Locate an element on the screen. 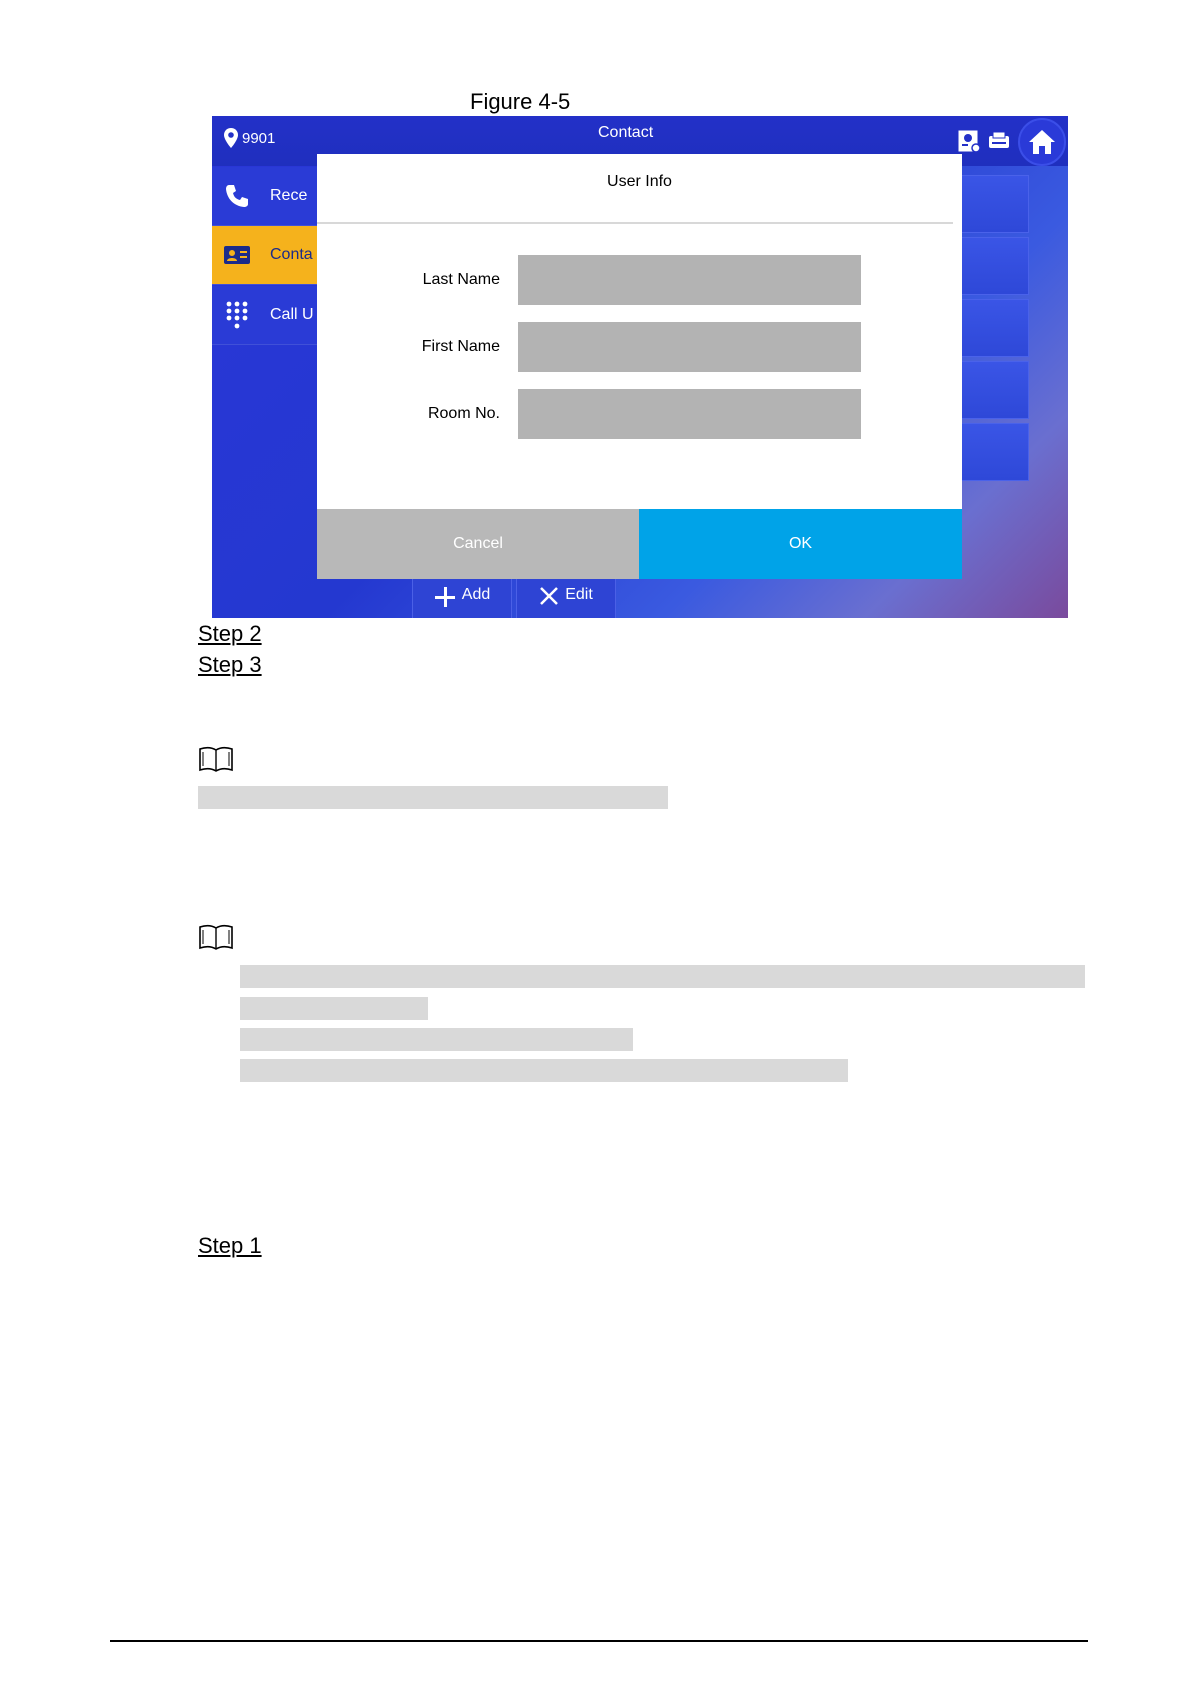 The width and height of the screenshot is (1191, 1684). last-name-input is located at coordinates (689, 280).